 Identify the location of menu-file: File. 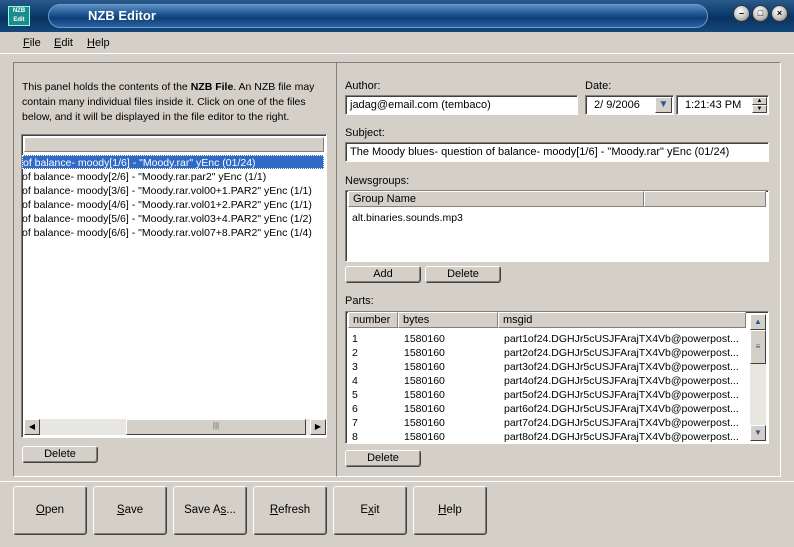
(32, 43).